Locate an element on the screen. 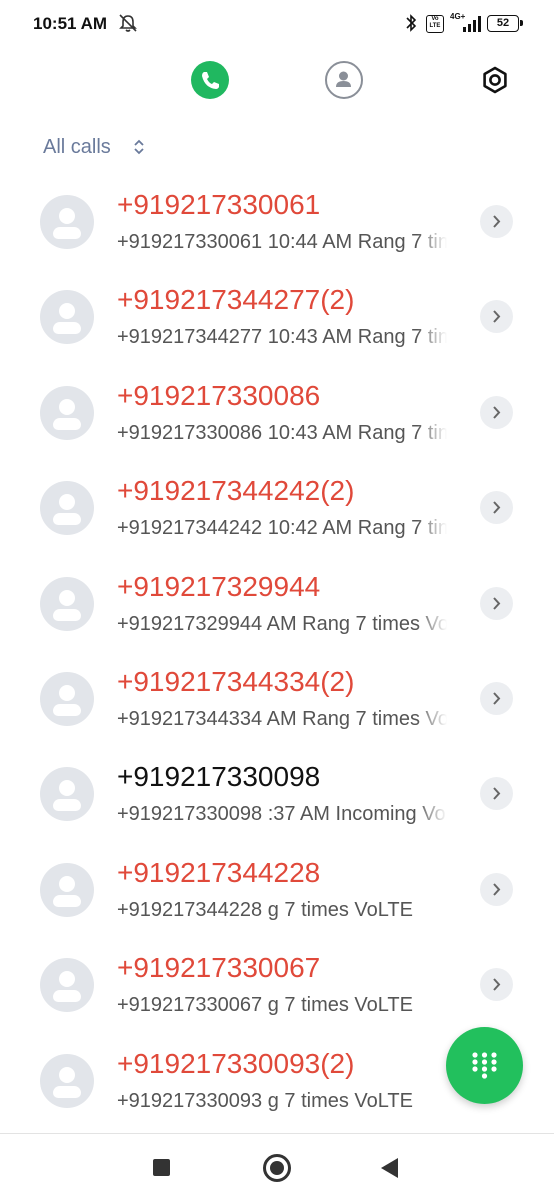  tab-phone is located at coordinates (210, 80).